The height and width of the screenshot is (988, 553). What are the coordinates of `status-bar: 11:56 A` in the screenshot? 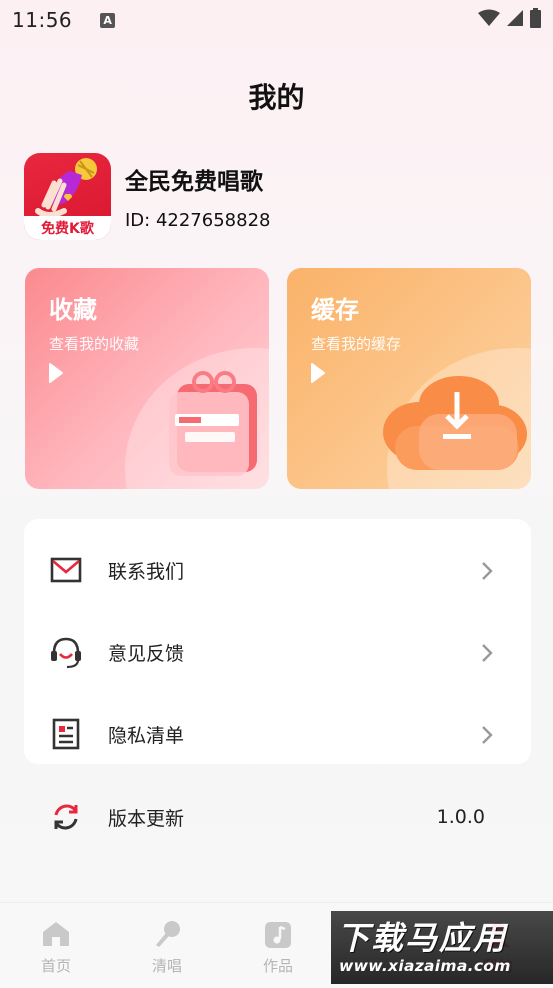 It's located at (276, 20).